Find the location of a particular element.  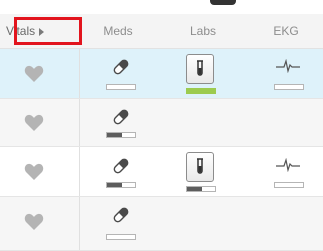

column-header-labs: Labs is located at coordinates (203, 31).